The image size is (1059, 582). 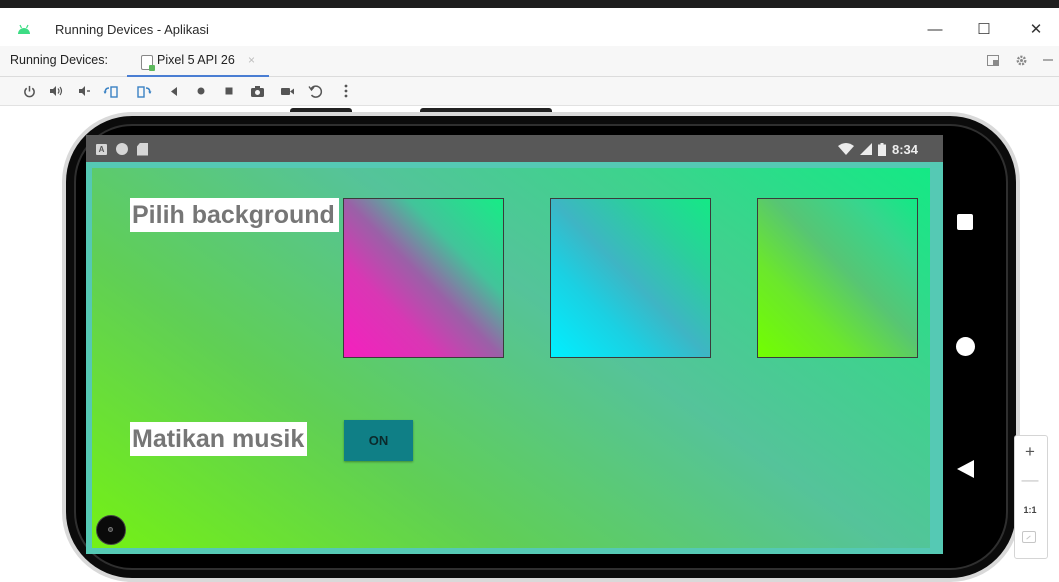 What do you see at coordinates (251, 60) in the screenshot?
I see `tab-close-icon: ×` at bounding box center [251, 60].